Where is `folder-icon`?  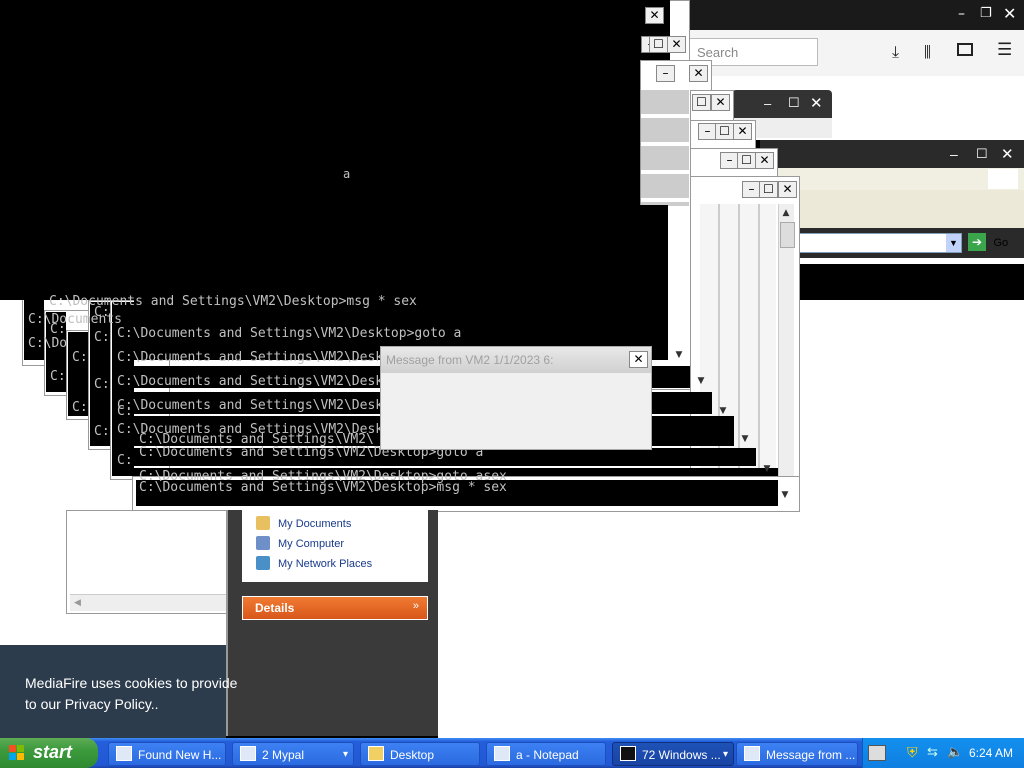 folder-icon is located at coordinates (376, 753).